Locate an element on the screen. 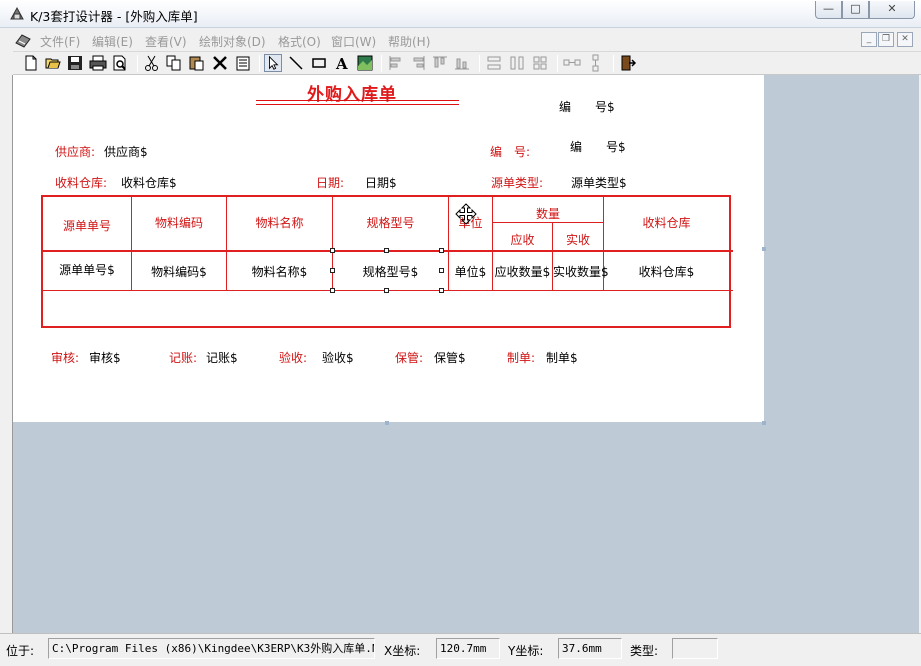 Image resolution: width=921 pixels, height=666 pixels. cell-material-name: 物料名称$ is located at coordinates (279, 271).